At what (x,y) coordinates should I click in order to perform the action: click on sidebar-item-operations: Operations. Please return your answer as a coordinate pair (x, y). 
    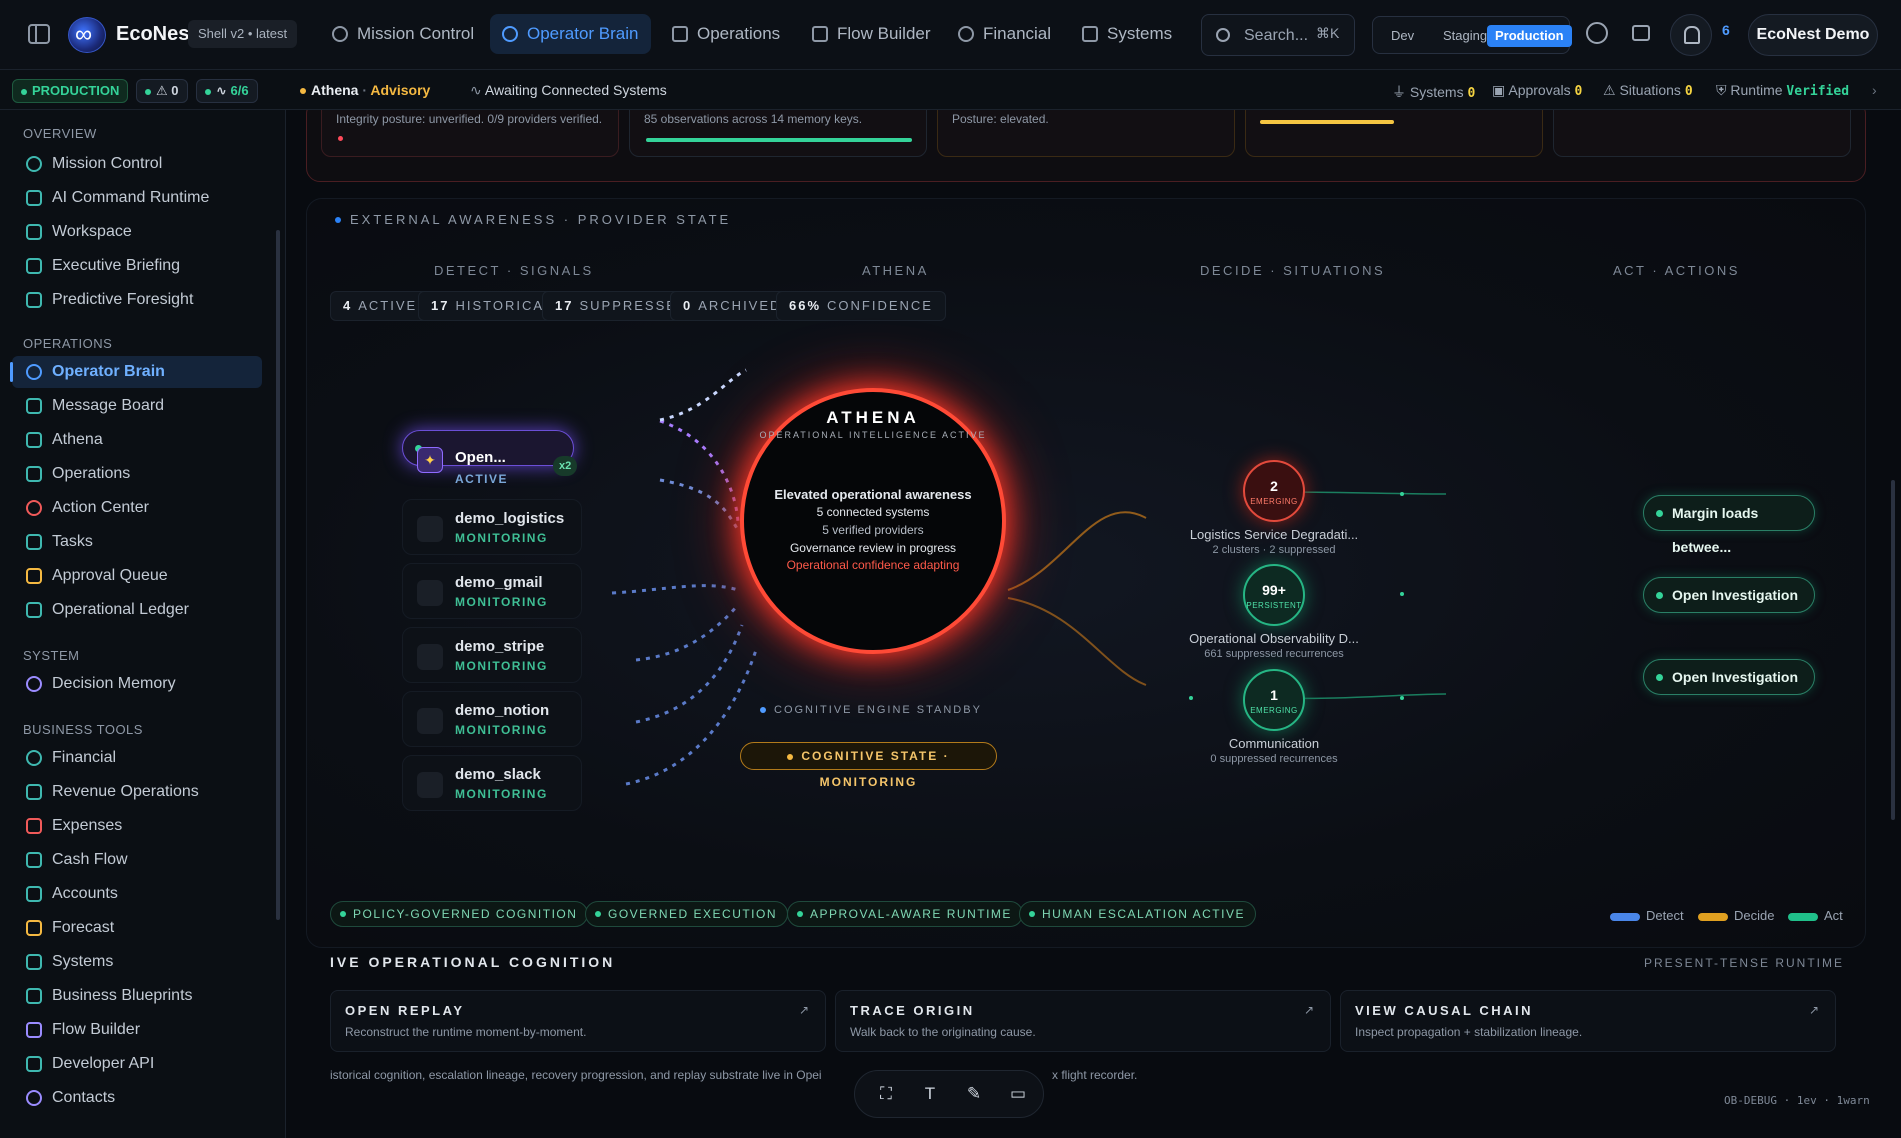
    Looking at the image, I should click on (137, 474).